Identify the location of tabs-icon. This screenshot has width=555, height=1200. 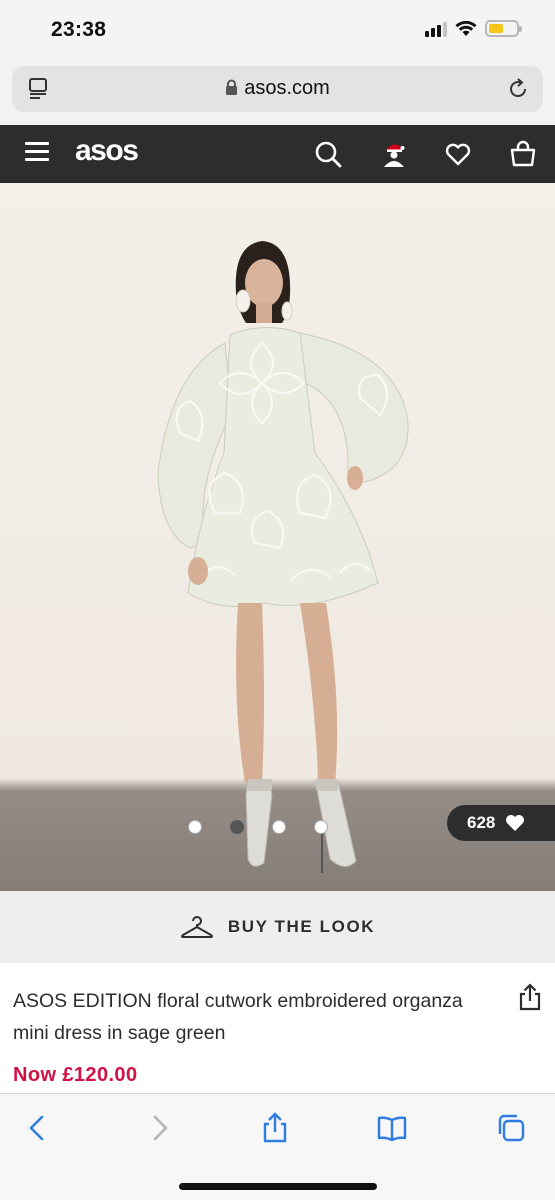
(511, 1128).